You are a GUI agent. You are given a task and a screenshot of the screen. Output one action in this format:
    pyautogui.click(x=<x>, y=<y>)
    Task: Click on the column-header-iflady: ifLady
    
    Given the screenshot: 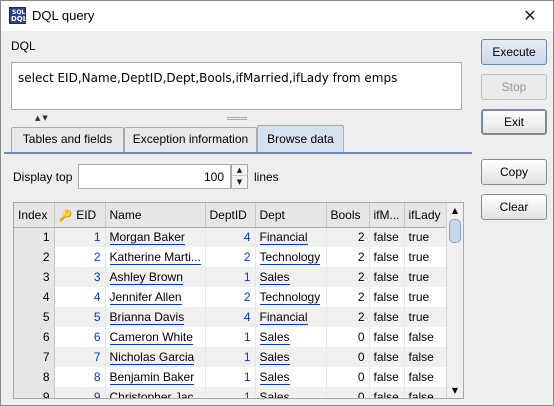 What is the action you would take?
    pyautogui.click(x=425, y=215)
    